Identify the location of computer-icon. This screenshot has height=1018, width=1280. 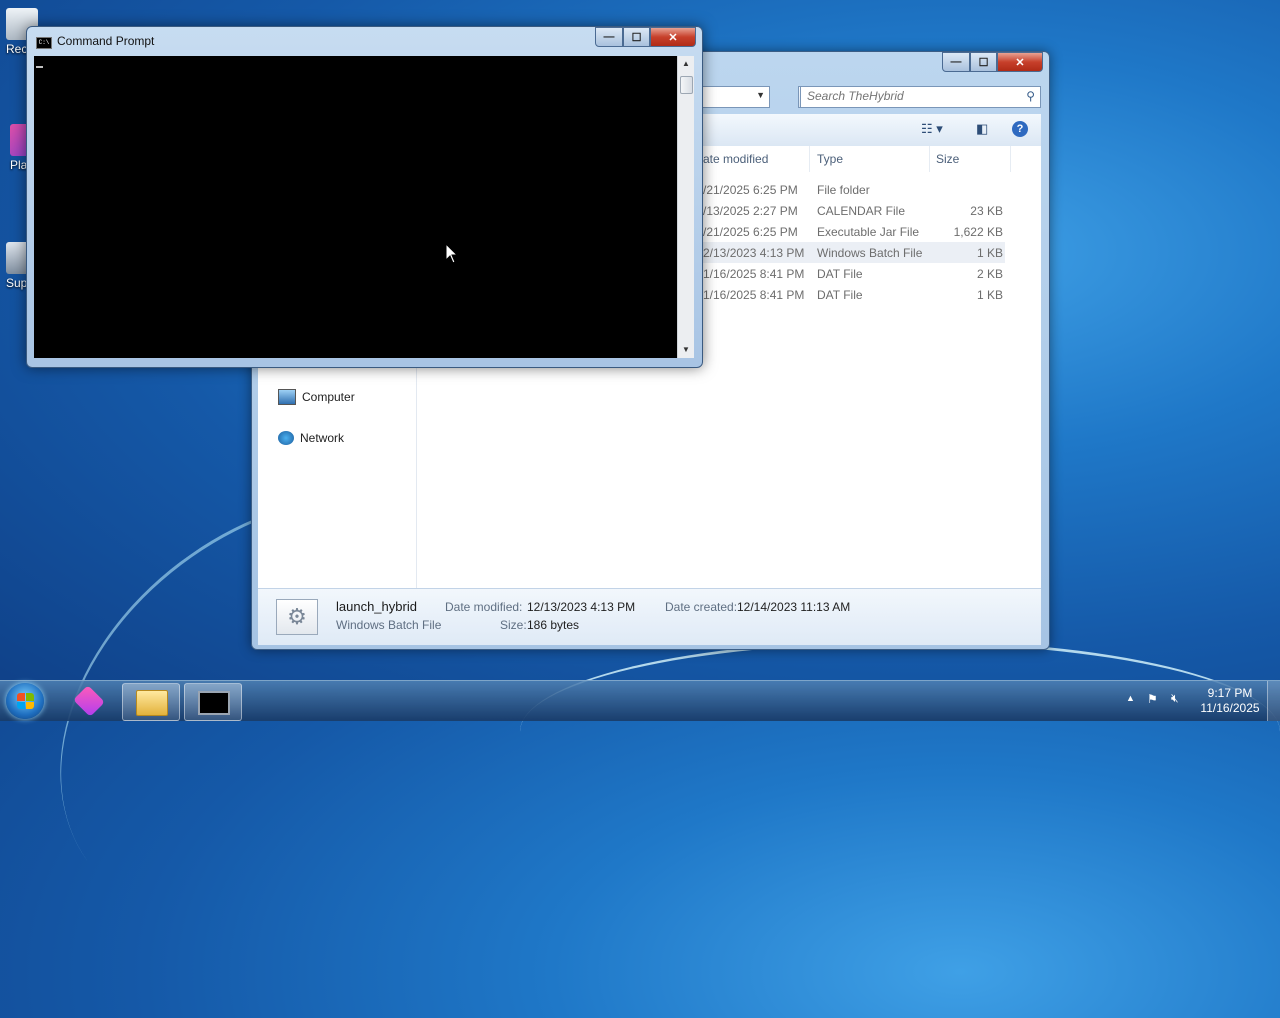
(287, 397).